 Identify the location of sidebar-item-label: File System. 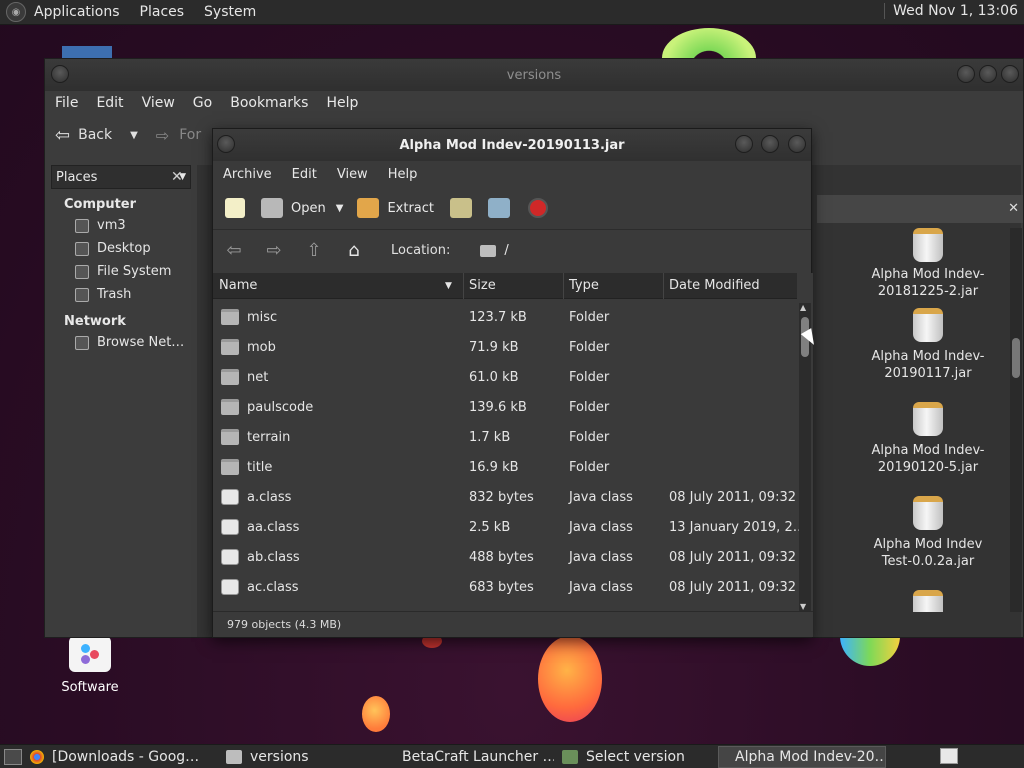
(134, 271).